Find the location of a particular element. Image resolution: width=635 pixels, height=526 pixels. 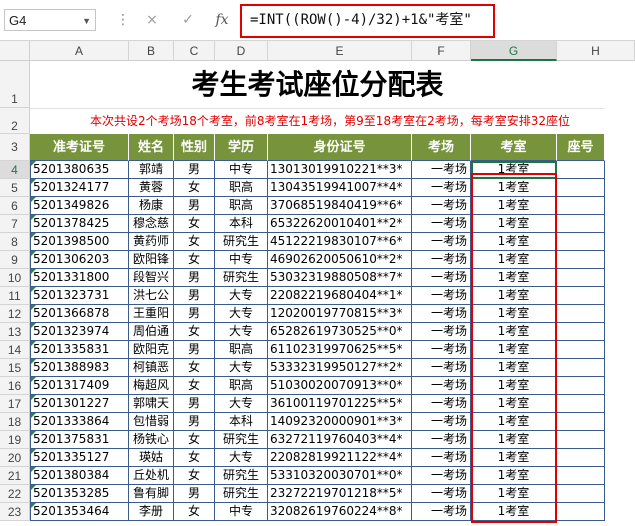

row-header-19: 19 is located at coordinates (15, 440).